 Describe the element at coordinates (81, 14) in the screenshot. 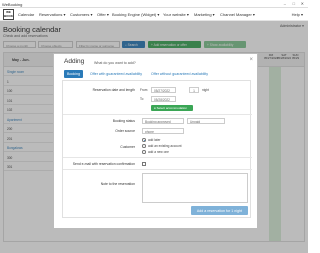

I see `menu-customers: Customers ▾` at that location.